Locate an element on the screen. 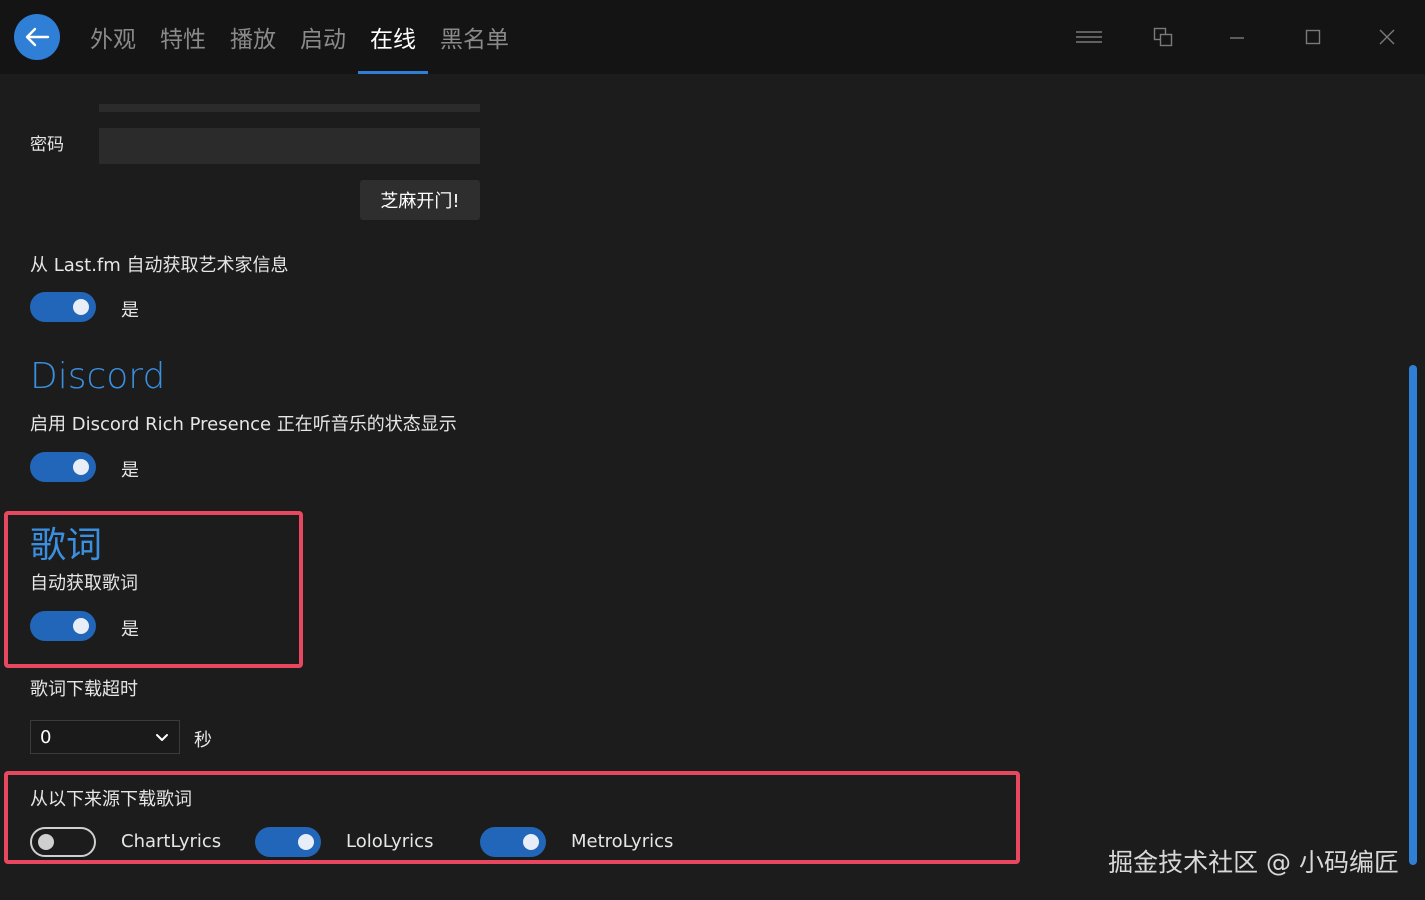  tab-playback: 播放 is located at coordinates (253, 37).